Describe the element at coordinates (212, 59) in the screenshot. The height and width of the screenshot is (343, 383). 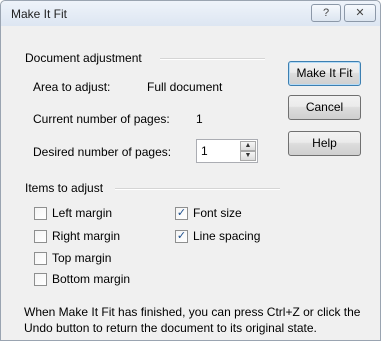
I see `document-adjustment-divider` at that location.